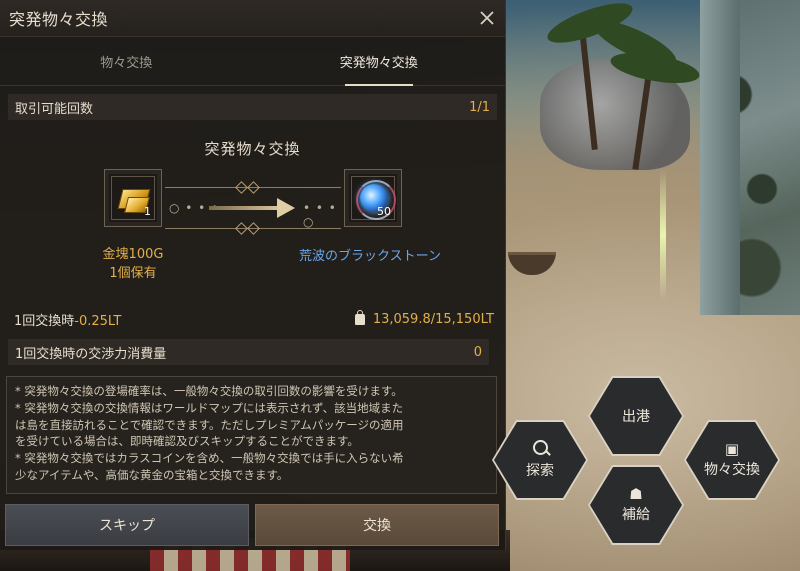  I want to click on dialog-titlebar: 突発物々交換, so click(252, 18).